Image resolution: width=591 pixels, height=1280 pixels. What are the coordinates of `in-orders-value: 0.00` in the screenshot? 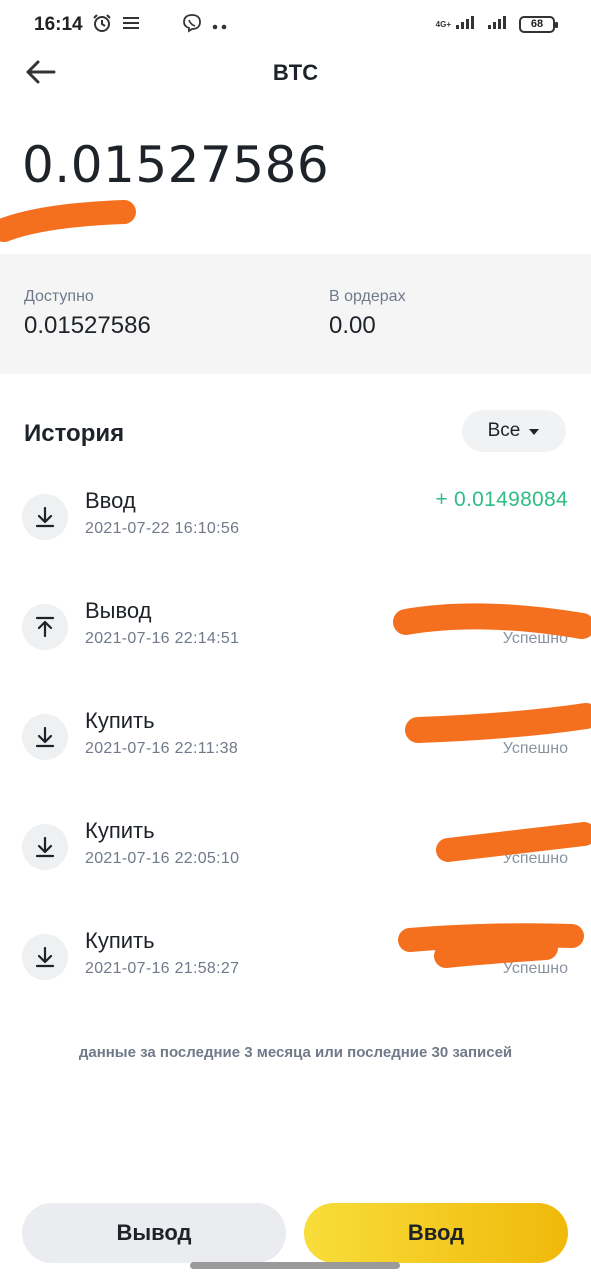 It's located at (352, 325).